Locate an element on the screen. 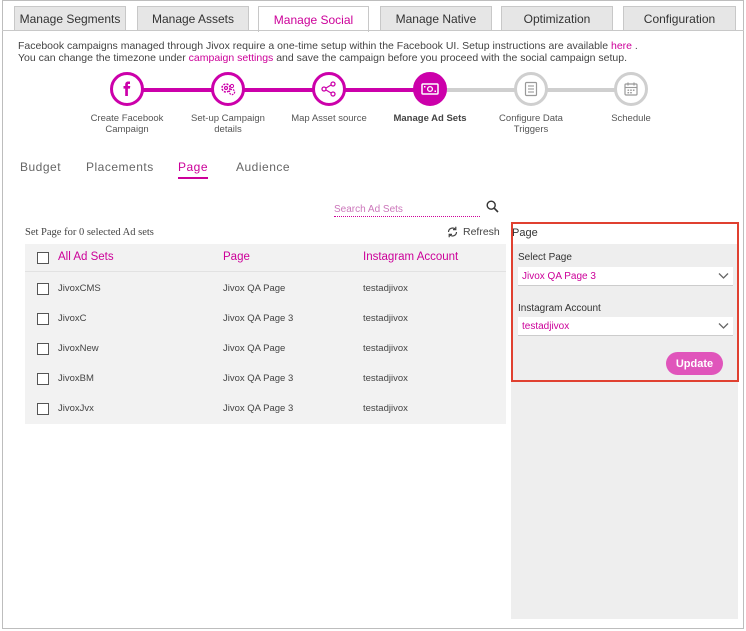  step-setup-campaign-details is located at coordinates (228, 89).